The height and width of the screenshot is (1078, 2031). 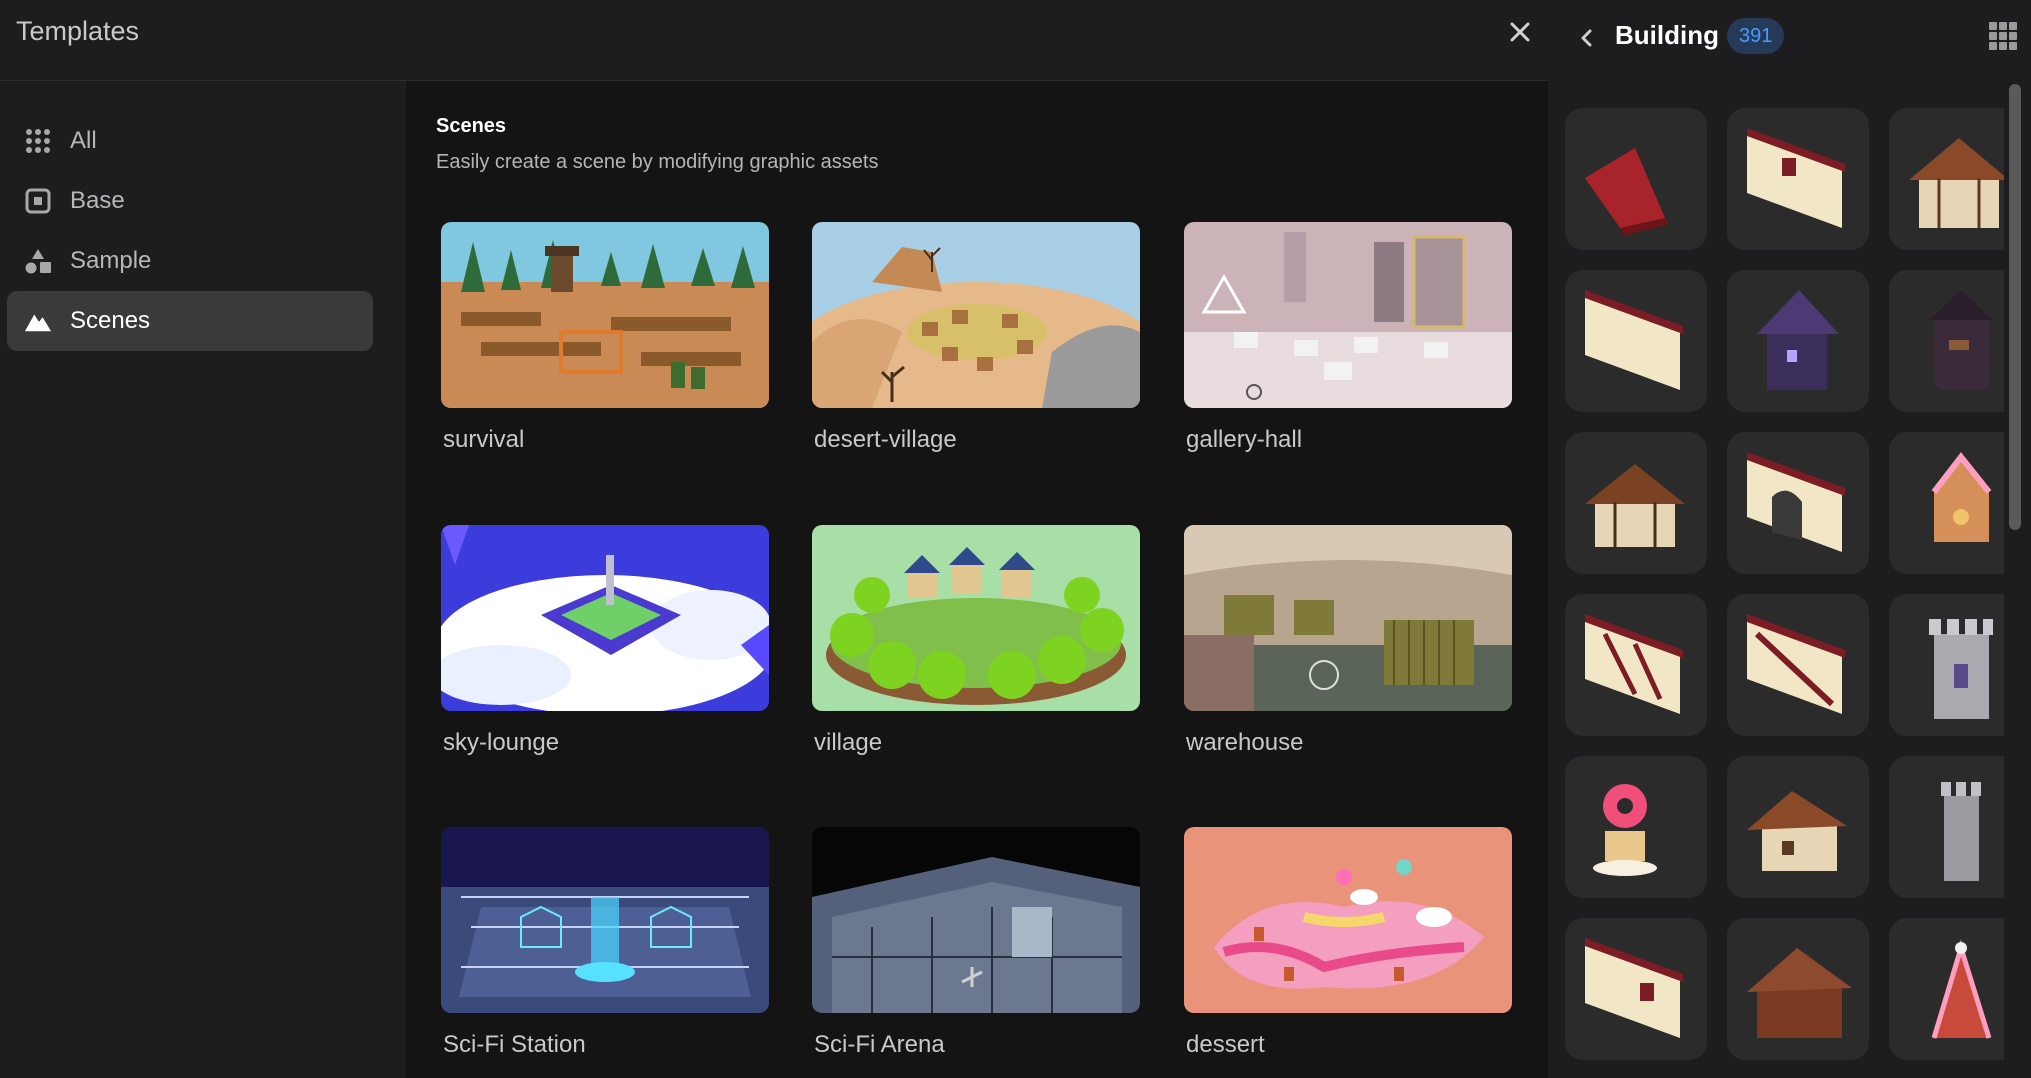 I want to click on template-card-warehouse: warehouse, so click(x=1348, y=641).